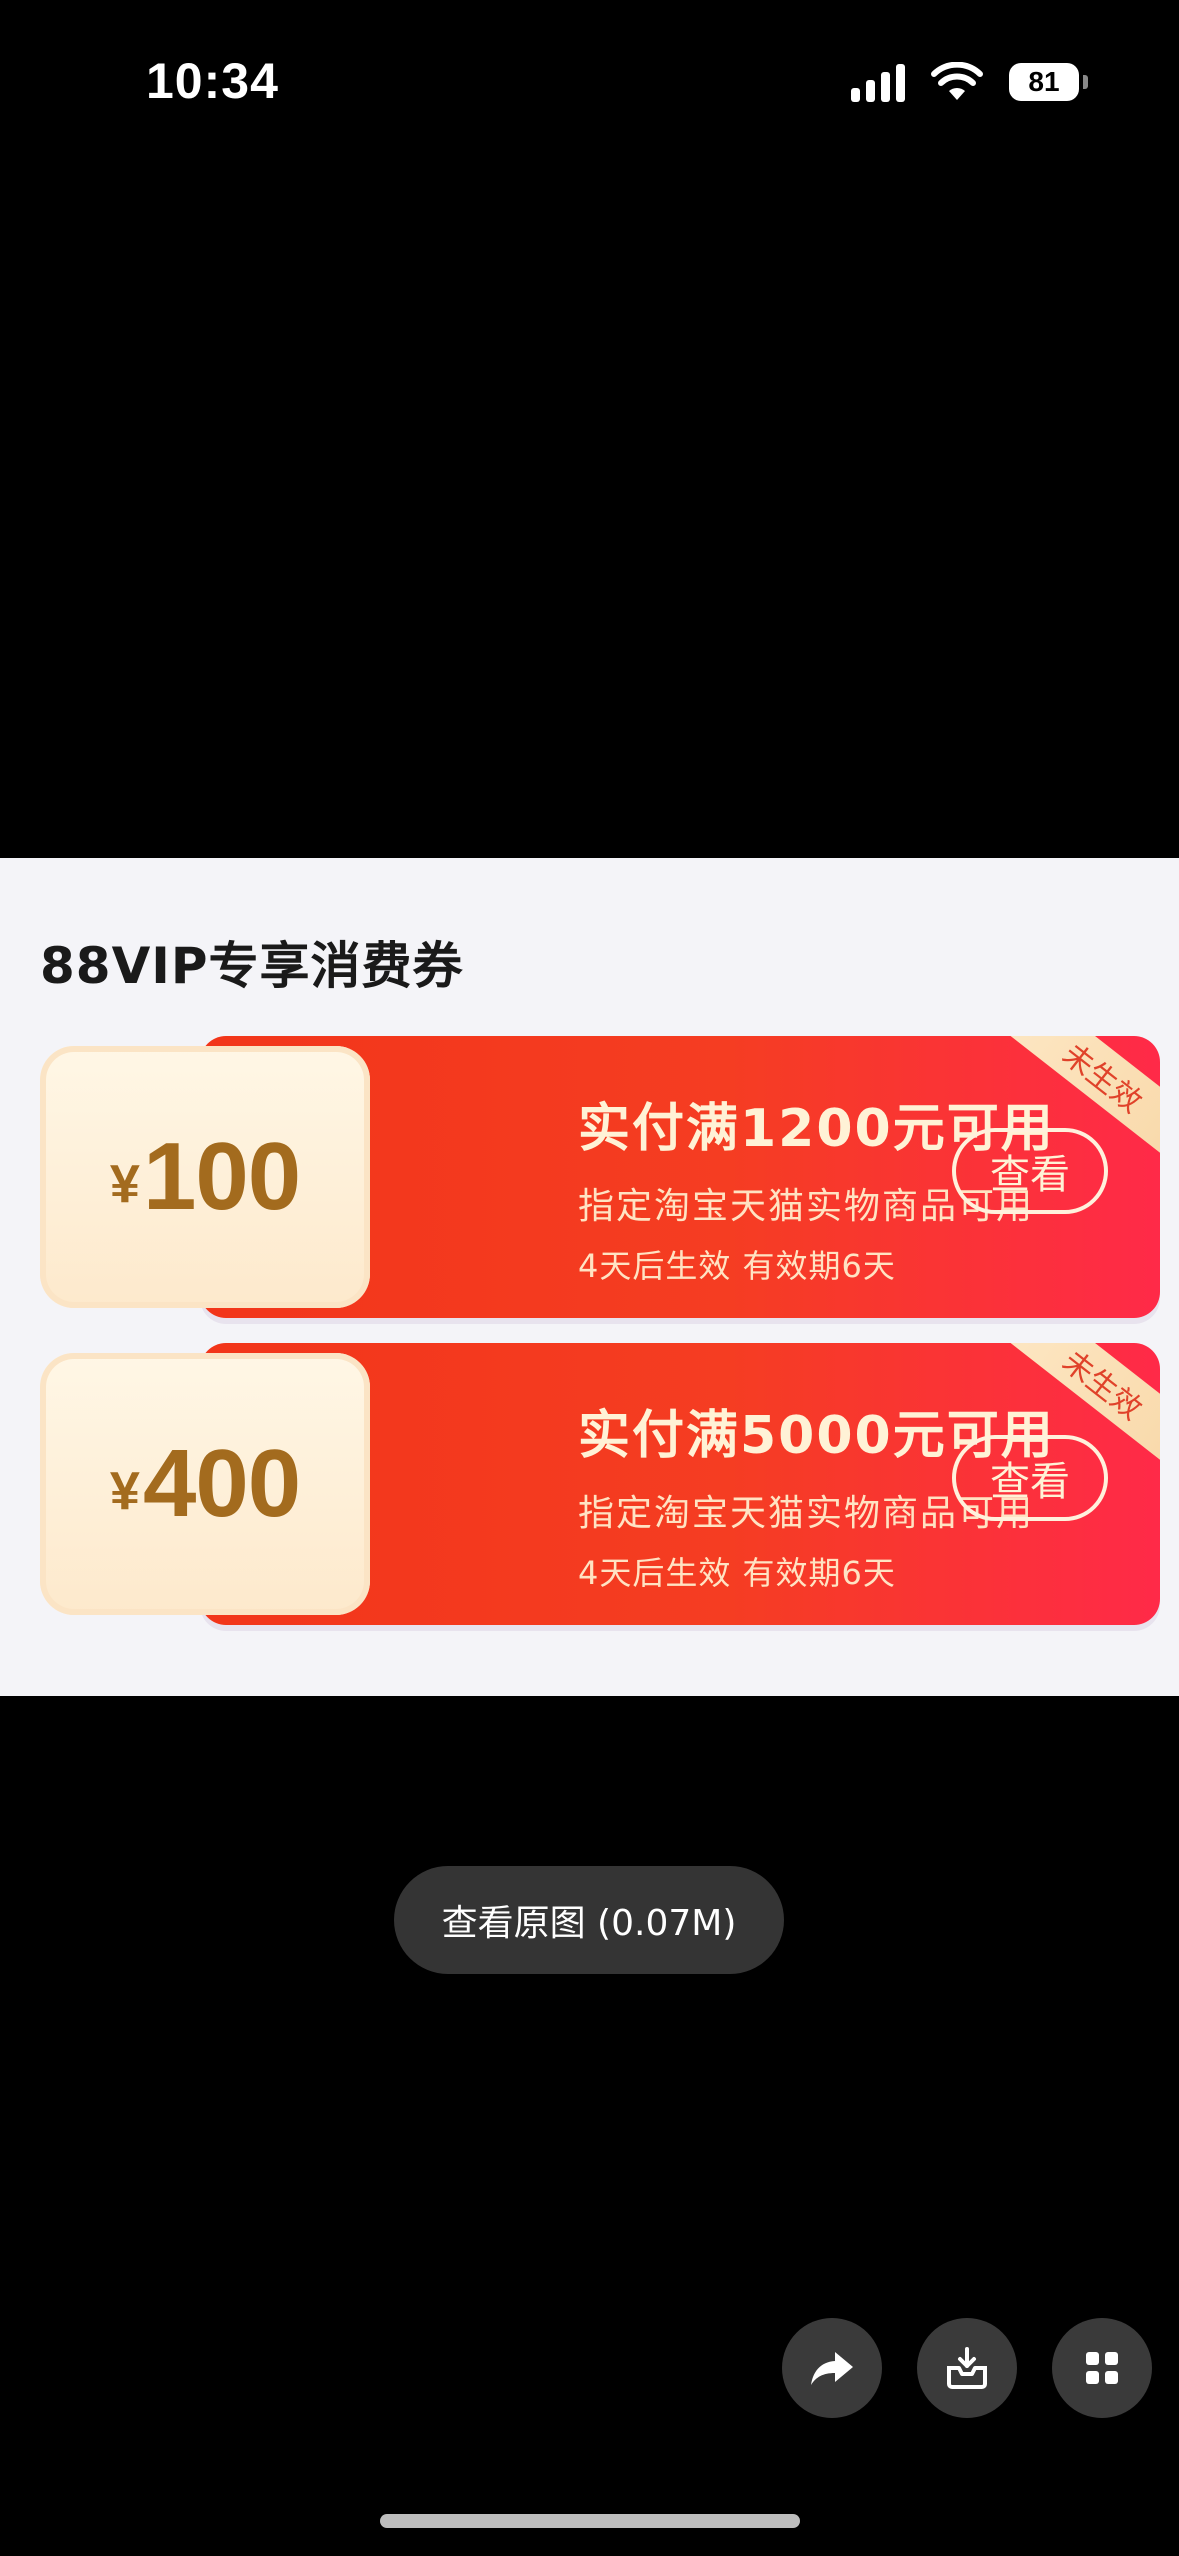  I want to click on more-button, so click(1102, 2368).